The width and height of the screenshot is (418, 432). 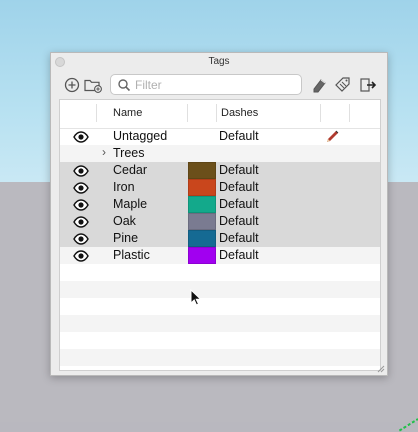 What do you see at coordinates (344, 85) in the screenshot?
I see `tag-tool-icon` at bounding box center [344, 85].